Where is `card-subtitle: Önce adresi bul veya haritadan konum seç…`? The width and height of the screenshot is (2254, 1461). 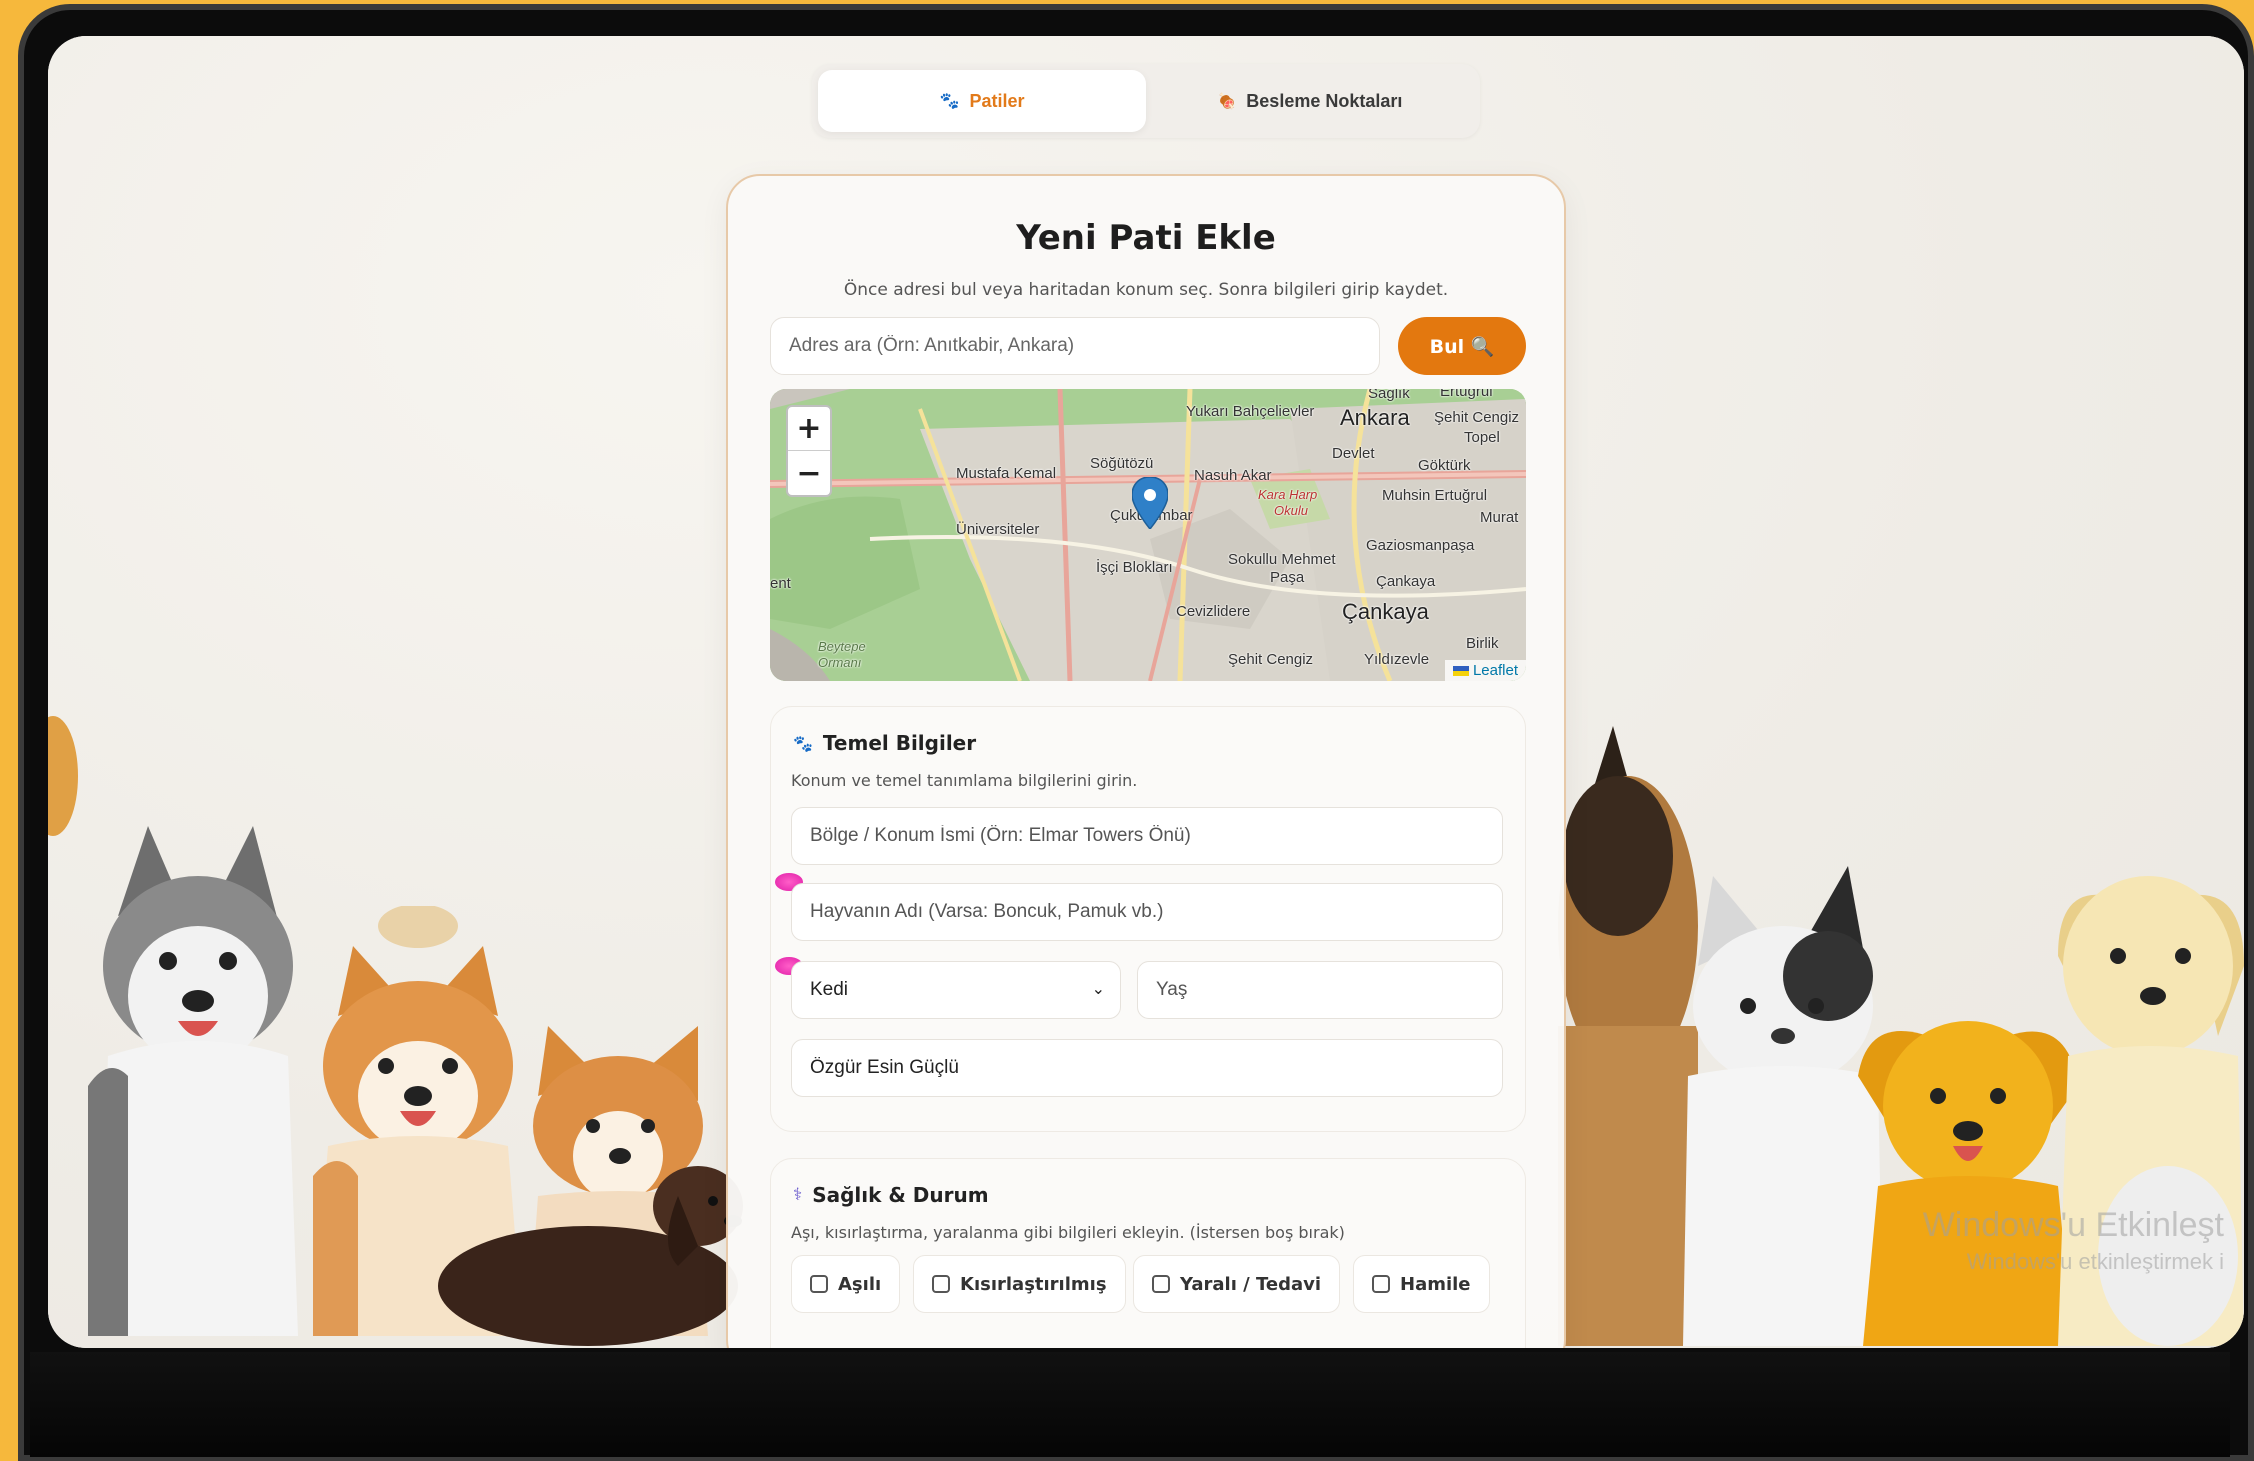 card-subtitle: Önce adresi bul veya haritadan konum seç… is located at coordinates (1146, 290).